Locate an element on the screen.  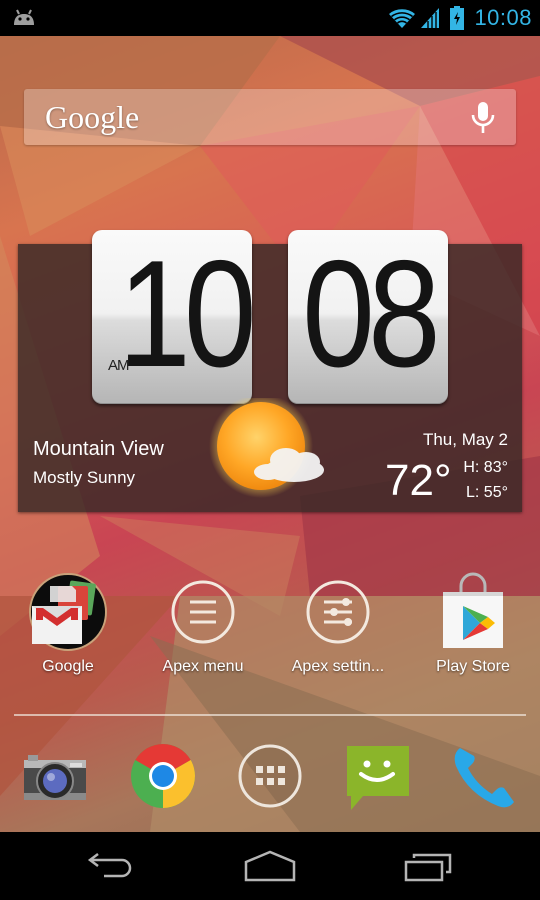
hour-flip-card: 10 AM is located at coordinates (174, 316).